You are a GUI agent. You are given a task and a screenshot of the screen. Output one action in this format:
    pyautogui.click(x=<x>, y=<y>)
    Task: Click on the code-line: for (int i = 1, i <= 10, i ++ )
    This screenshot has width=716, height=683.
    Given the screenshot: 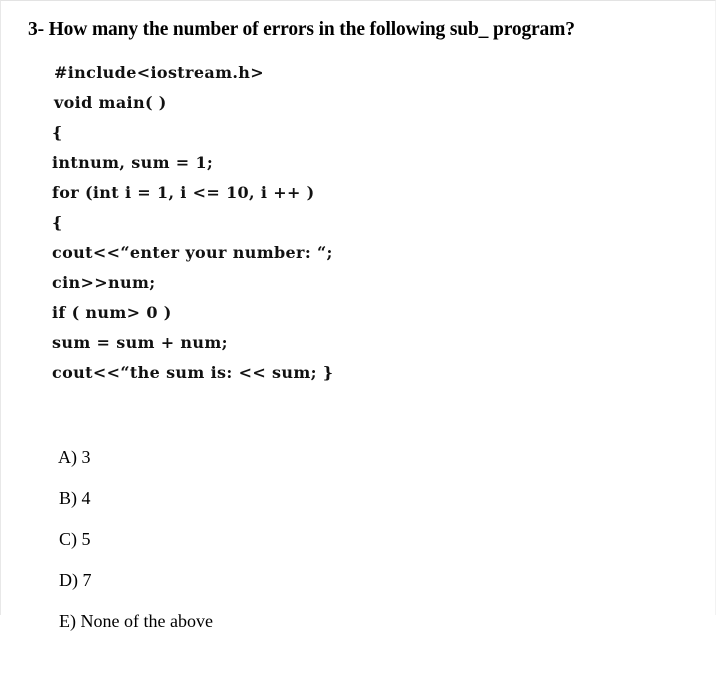 What is the action you would take?
    pyautogui.click(x=183, y=192)
    